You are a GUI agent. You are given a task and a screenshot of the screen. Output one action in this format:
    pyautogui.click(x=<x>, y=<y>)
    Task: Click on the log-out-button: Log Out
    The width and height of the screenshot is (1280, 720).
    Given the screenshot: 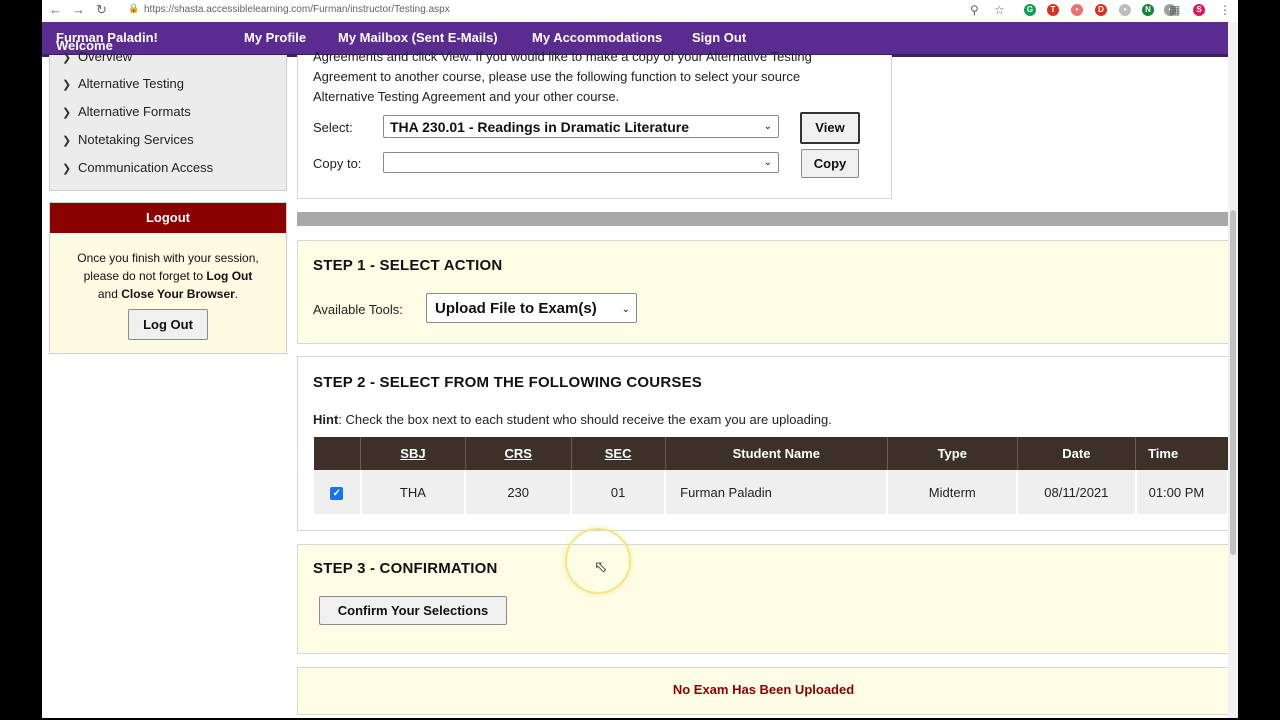 What is the action you would take?
    pyautogui.click(x=168, y=324)
    